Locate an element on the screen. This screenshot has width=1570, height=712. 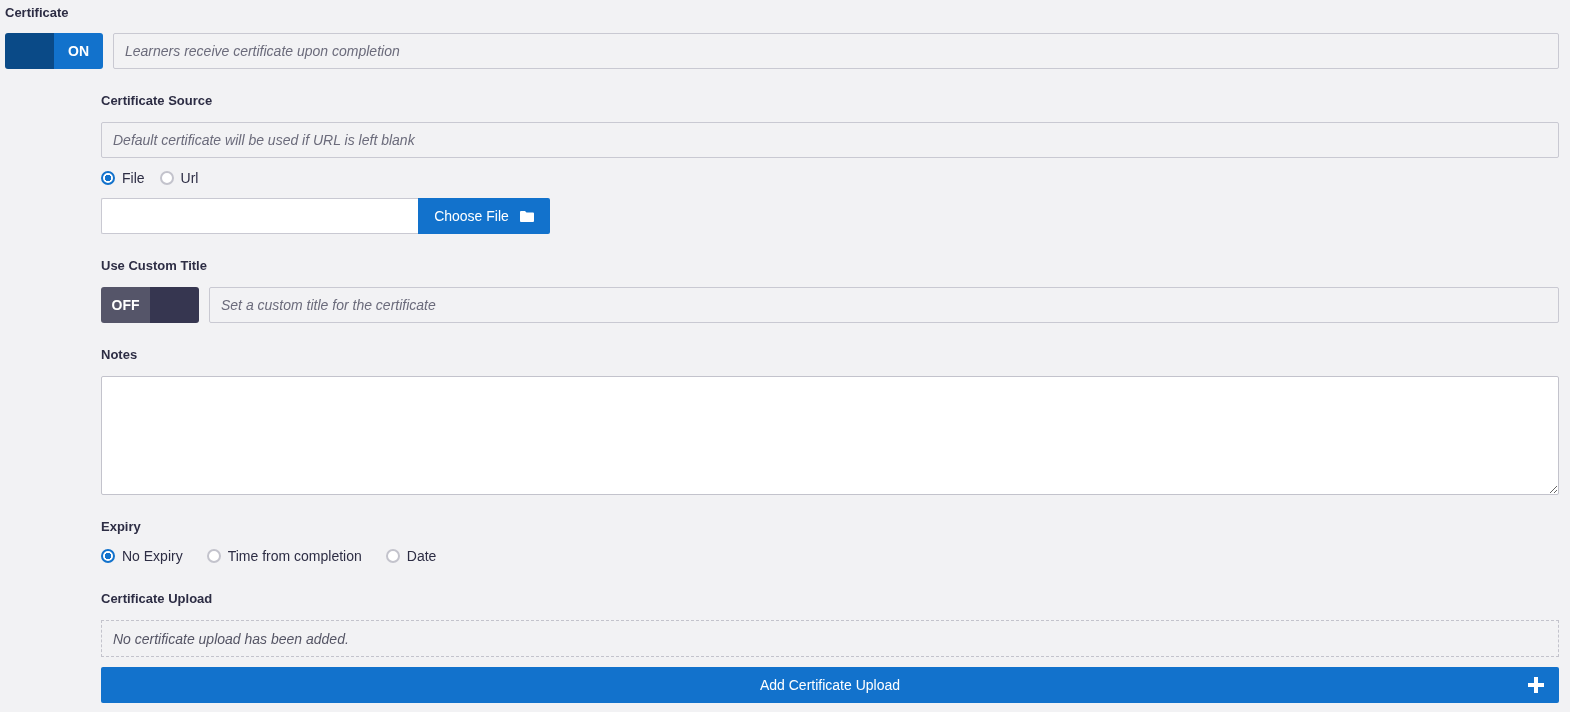
section-label: Certificate is located at coordinates (37, 13).